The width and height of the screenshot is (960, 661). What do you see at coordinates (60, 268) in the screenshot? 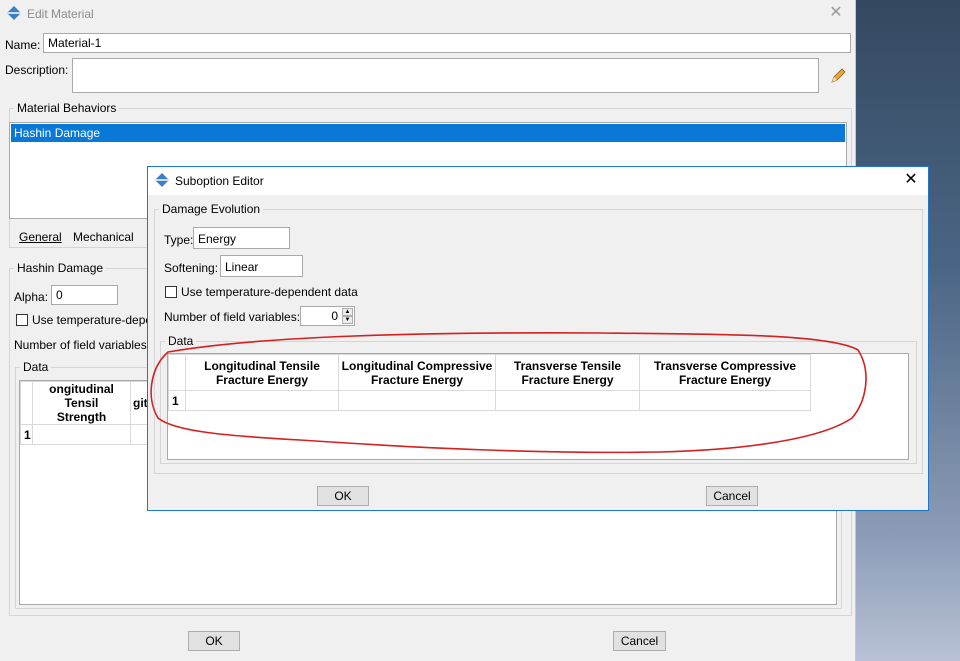
I see `hashin-damage-title: Hashin Damage` at bounding box center [60, 268].